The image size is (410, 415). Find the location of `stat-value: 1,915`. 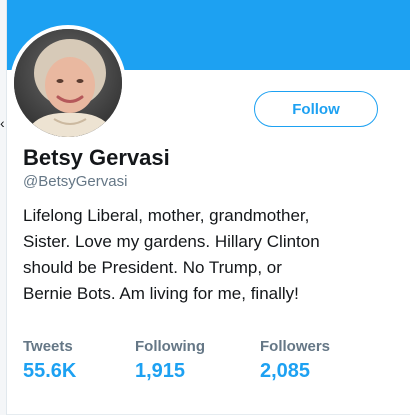

stat-value: 1,915 is located at coordinates (160, 371).